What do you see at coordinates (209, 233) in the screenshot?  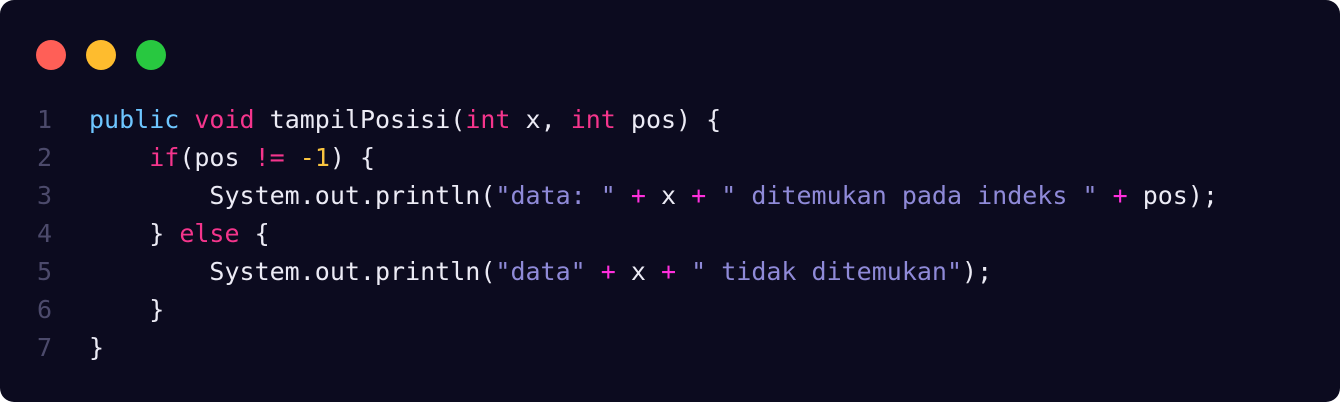 I see `code-token: else` at bounding box center [209, 233].